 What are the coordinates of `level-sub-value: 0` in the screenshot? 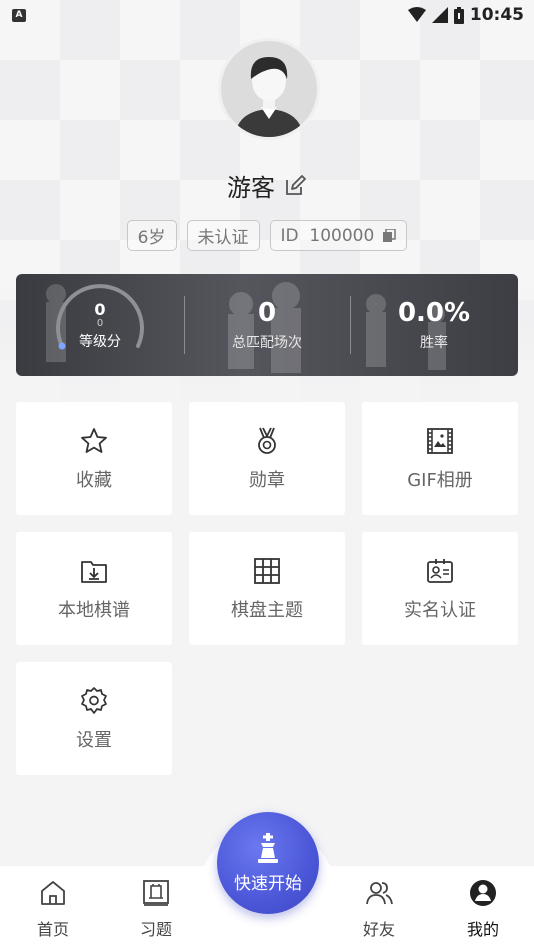 It's located at (100, 323).